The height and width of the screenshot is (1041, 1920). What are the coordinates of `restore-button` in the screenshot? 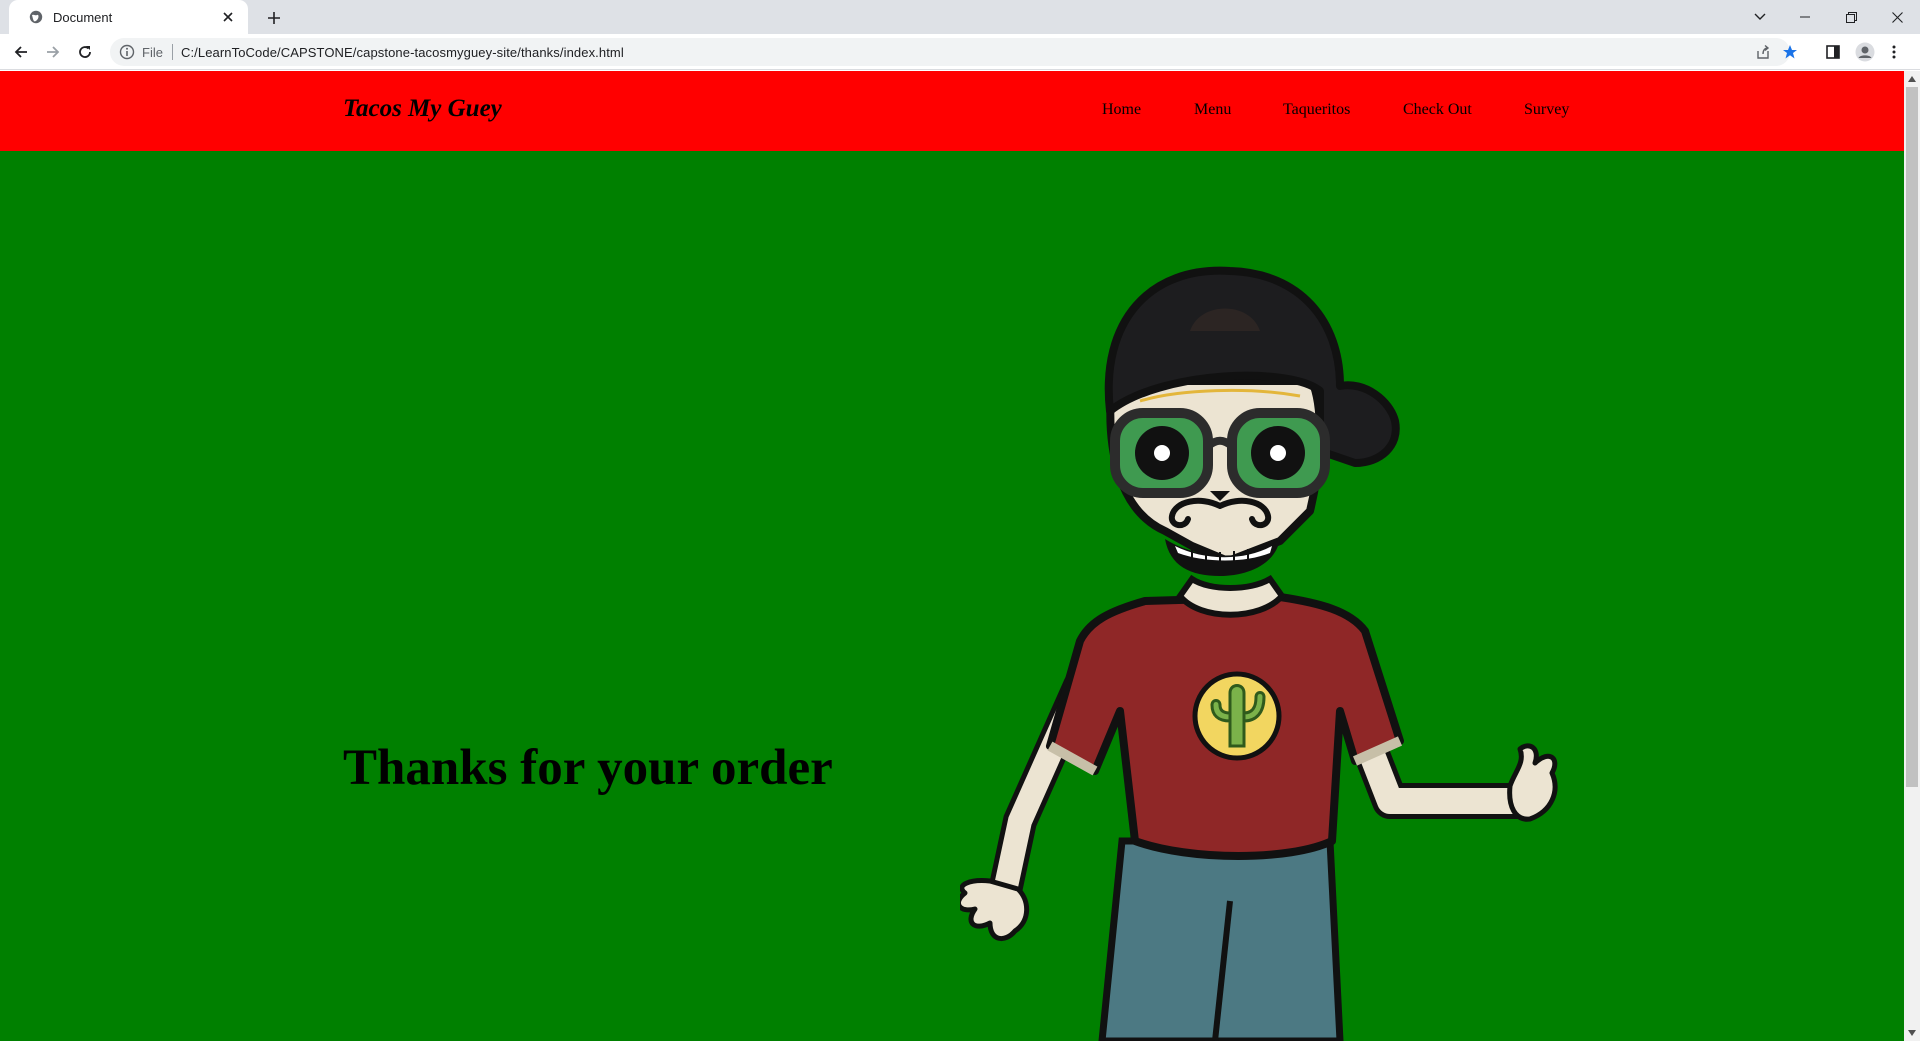 It's located at (1851, 17).